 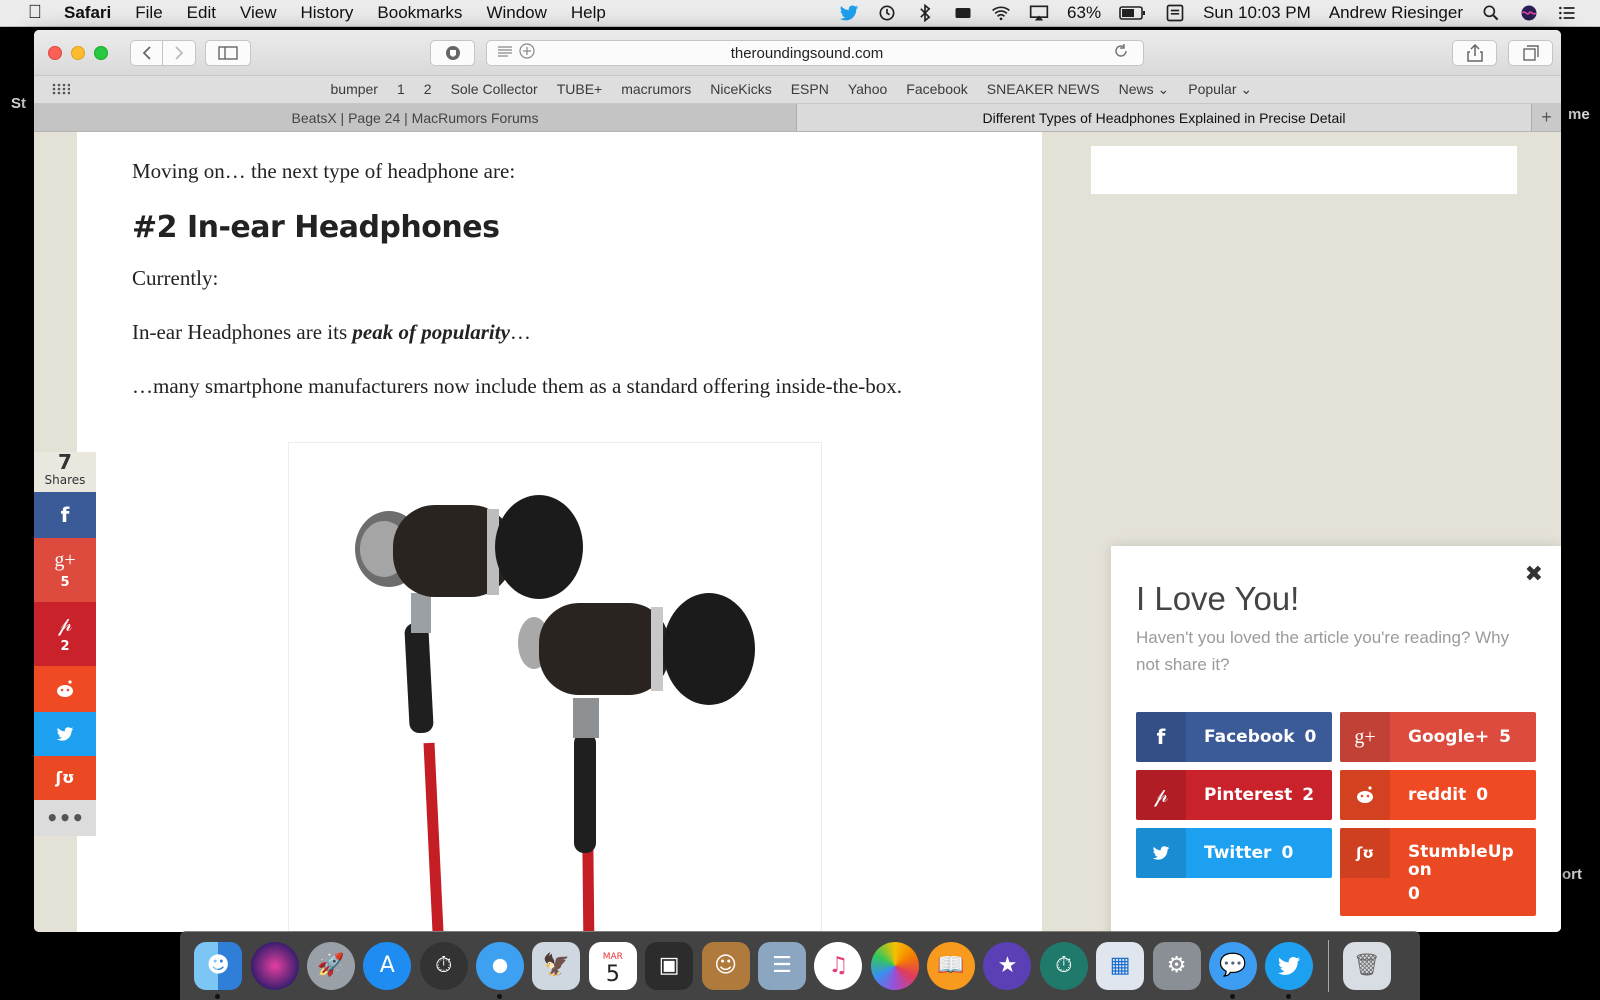 I want to click on popup-pinterest-button: 𝓅 Pinterest 2, so click(x=1234, y=795).